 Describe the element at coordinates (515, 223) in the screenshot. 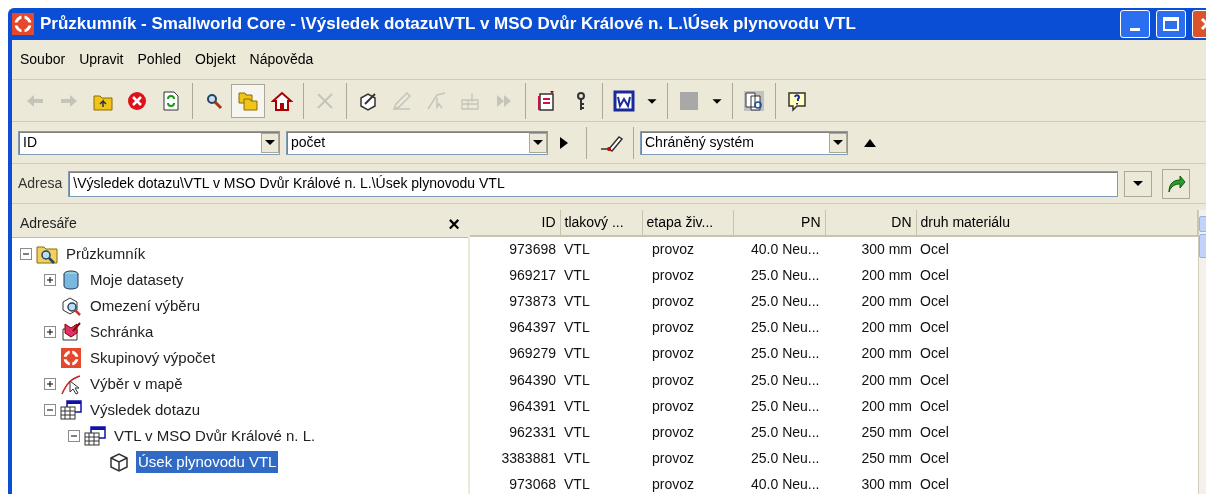

I see `column-header: ID` at that location.